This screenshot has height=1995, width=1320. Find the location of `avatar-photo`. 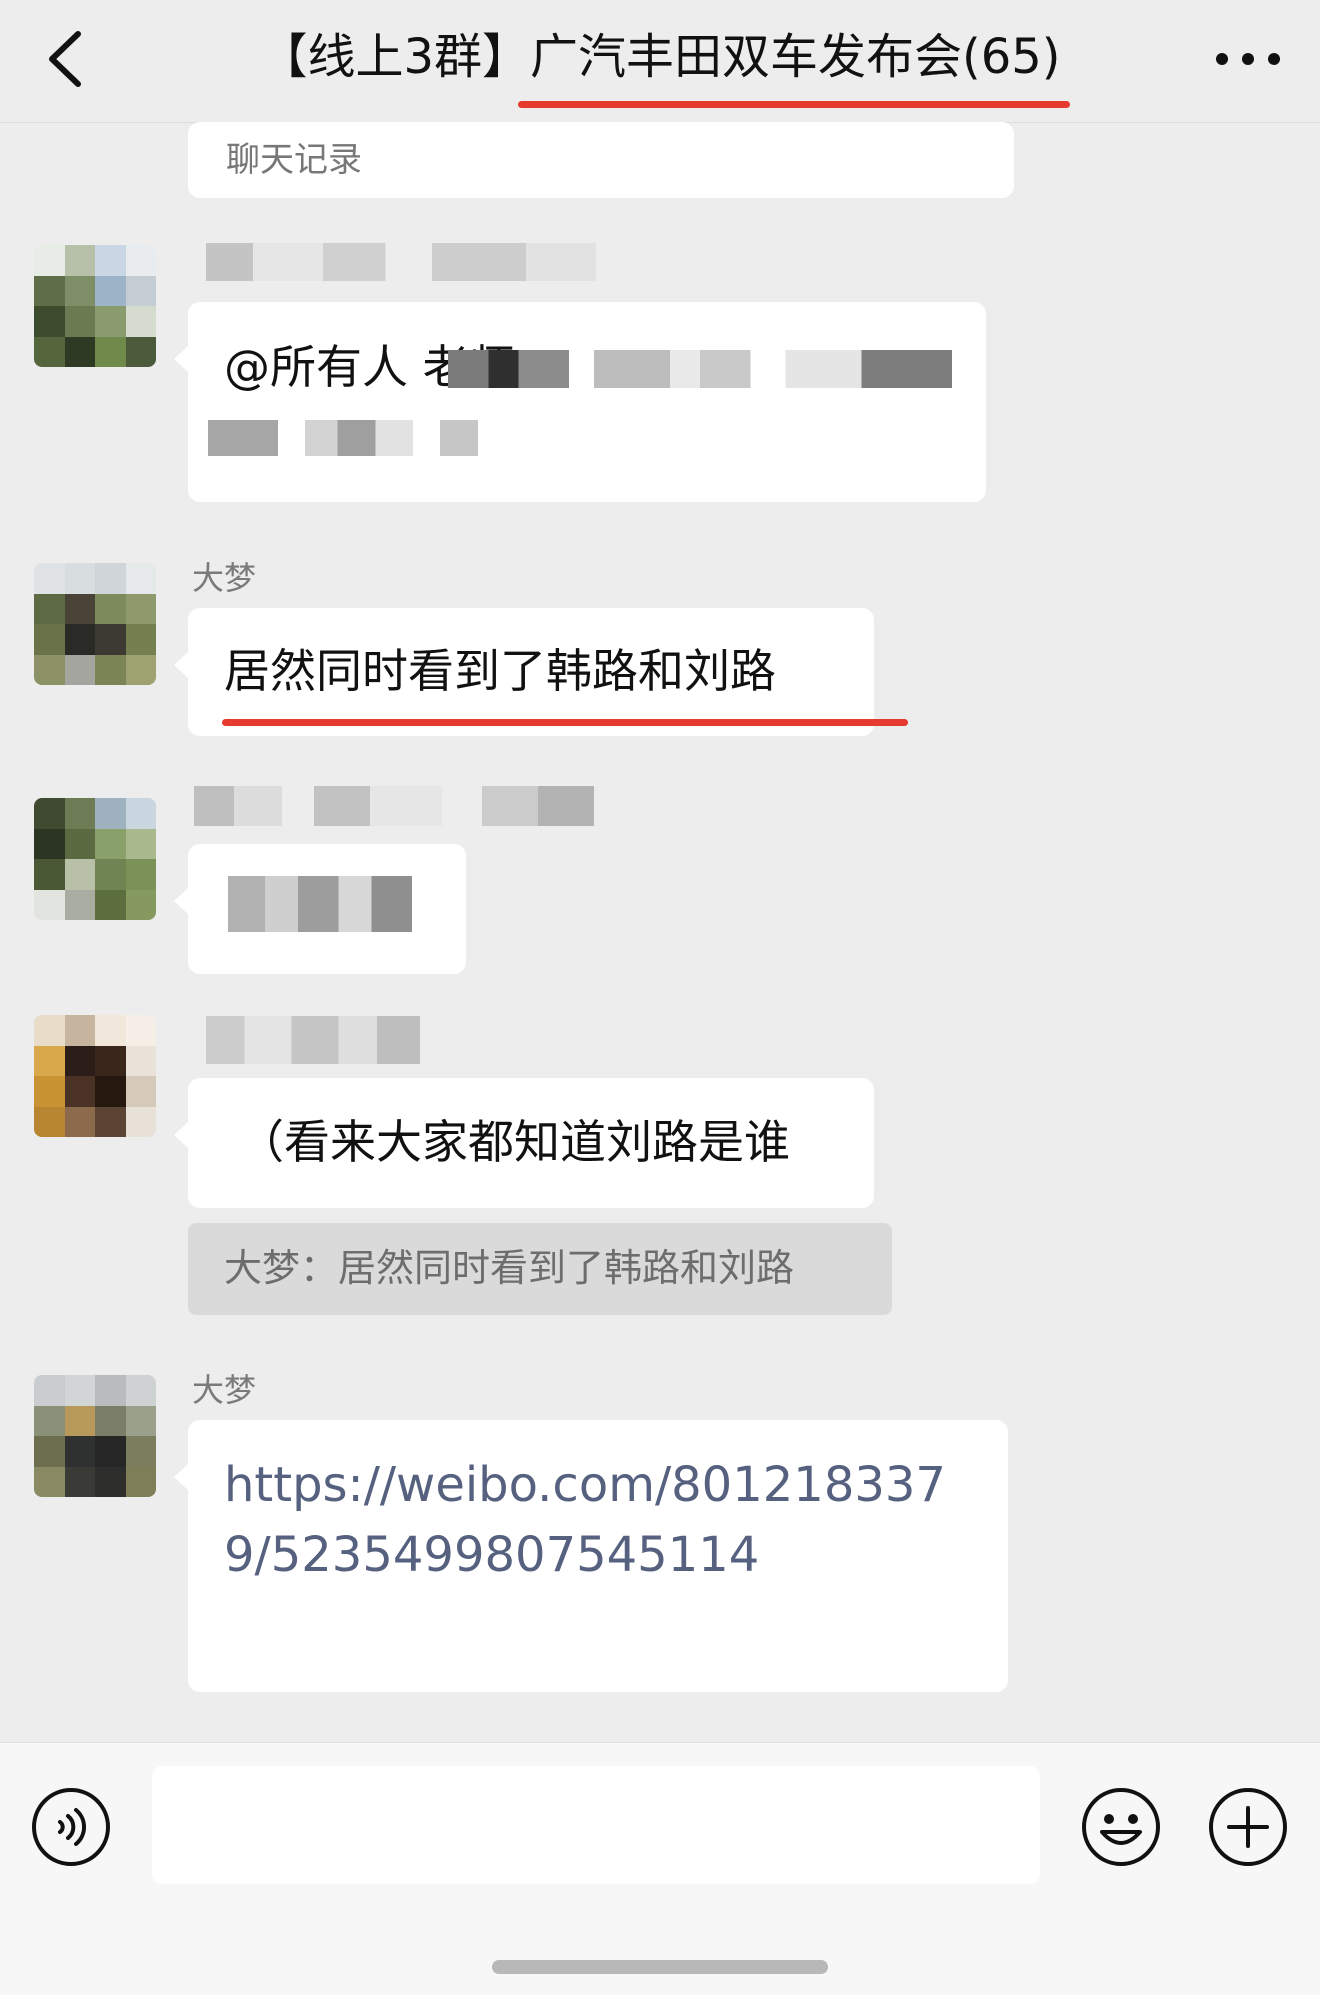

avatar-photo is located at coordinates (95, 1436).